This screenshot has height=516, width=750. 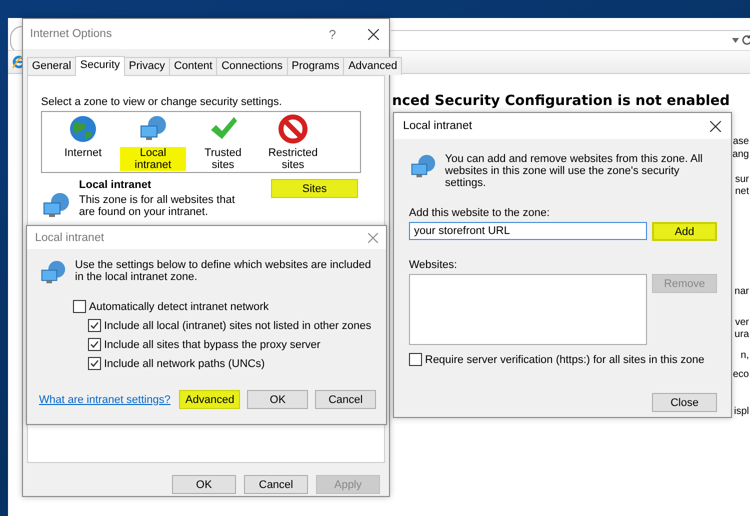 I want to click on tab: Advanced, so click(x=372, y=66).